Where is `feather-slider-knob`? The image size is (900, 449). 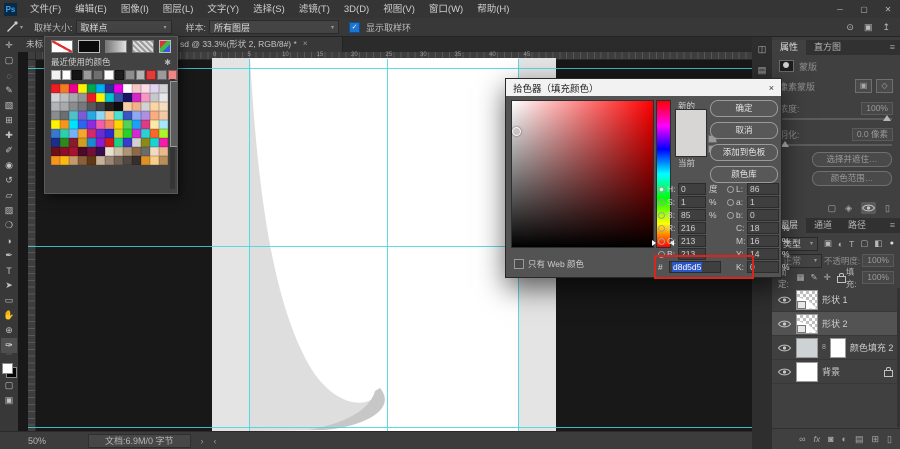
feather-slider-knob is located at coordinates (785, 144).